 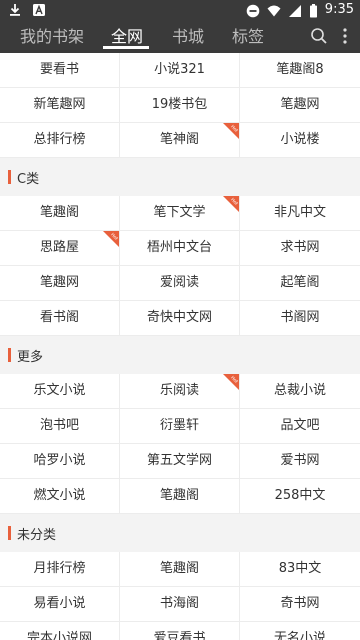 I want to click on source-item: 笔趣阁8, so click(x=300, y=70).